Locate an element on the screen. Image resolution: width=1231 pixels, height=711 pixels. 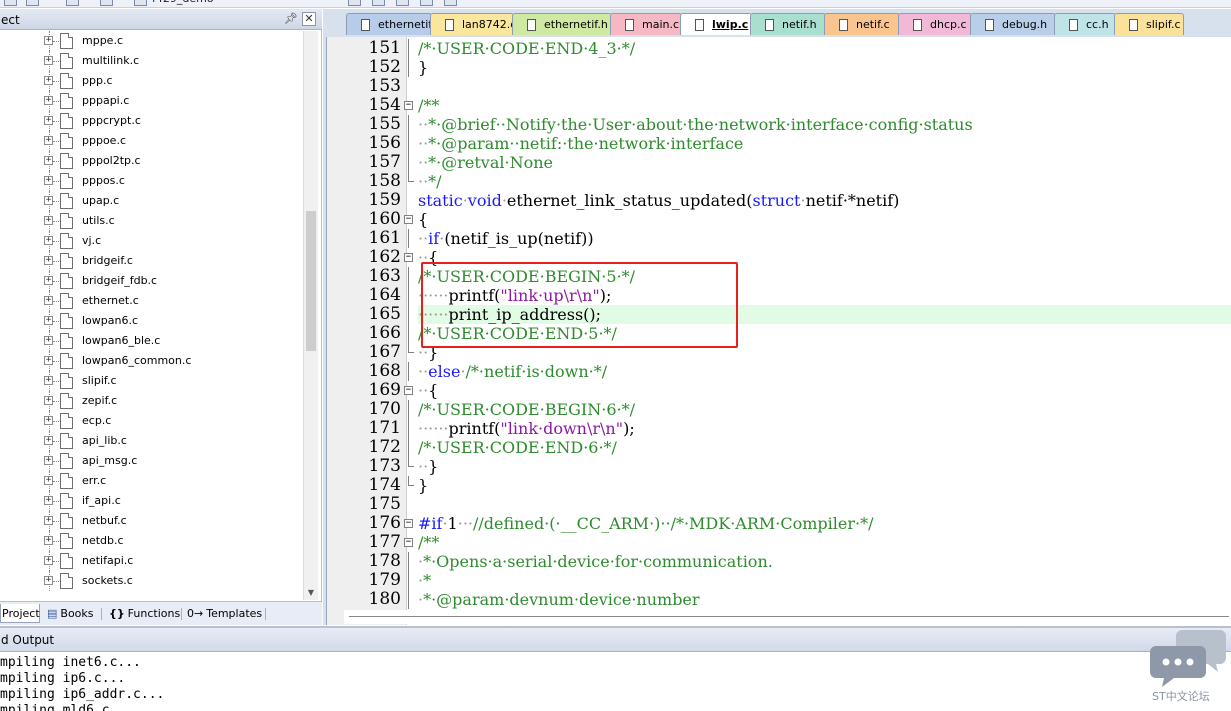
code-line: 171 ······printf("link·down\r\n"); is located at coordinates (779, 428).